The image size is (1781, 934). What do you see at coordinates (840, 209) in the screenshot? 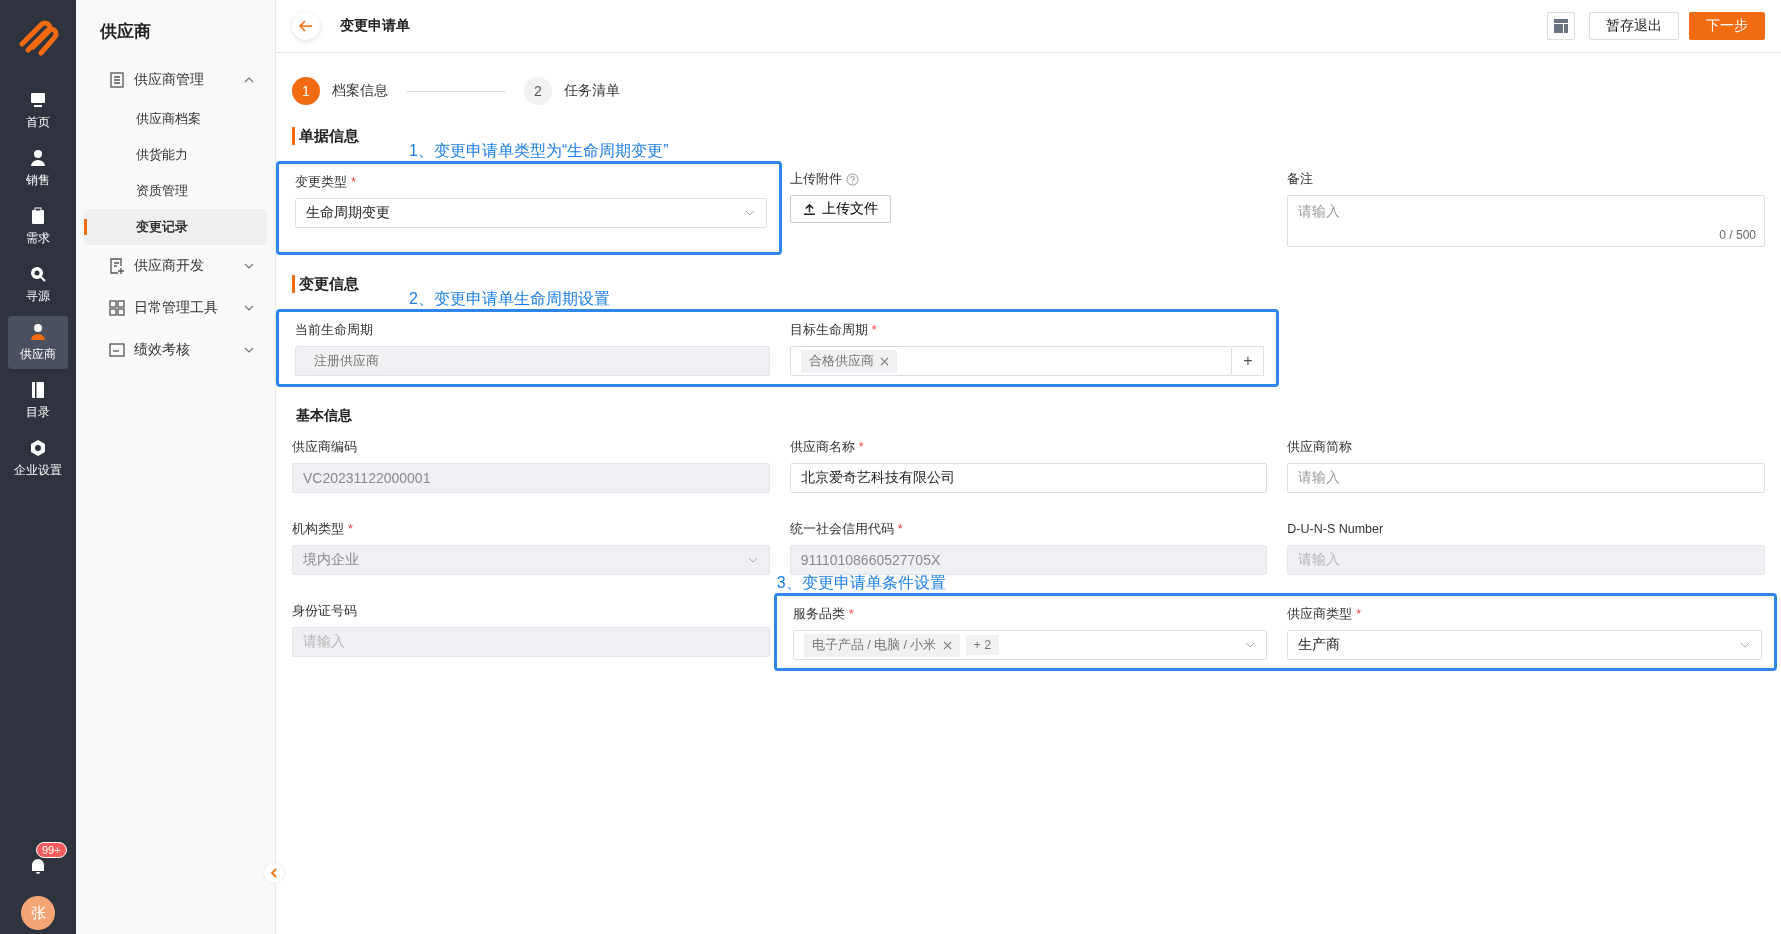
I see `upload-button: 上传文件` at bounding box center [840, 209].